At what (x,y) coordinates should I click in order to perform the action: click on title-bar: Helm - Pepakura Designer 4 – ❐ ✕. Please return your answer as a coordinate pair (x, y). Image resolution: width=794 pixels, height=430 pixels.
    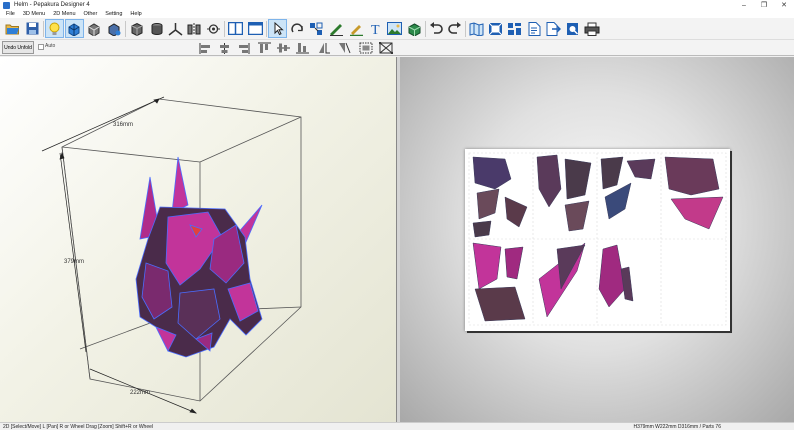
    Looking at the image, I should click on (397, 5).